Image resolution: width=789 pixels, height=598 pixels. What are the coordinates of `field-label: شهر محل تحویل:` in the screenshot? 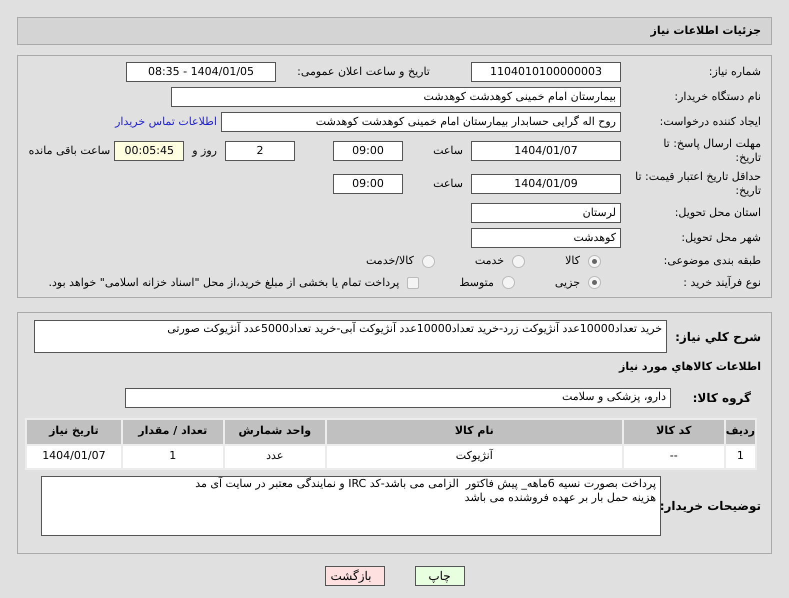 It's located at (720, 238).